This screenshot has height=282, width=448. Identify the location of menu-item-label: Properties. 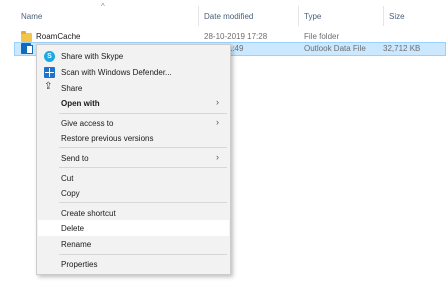
(79, 264).